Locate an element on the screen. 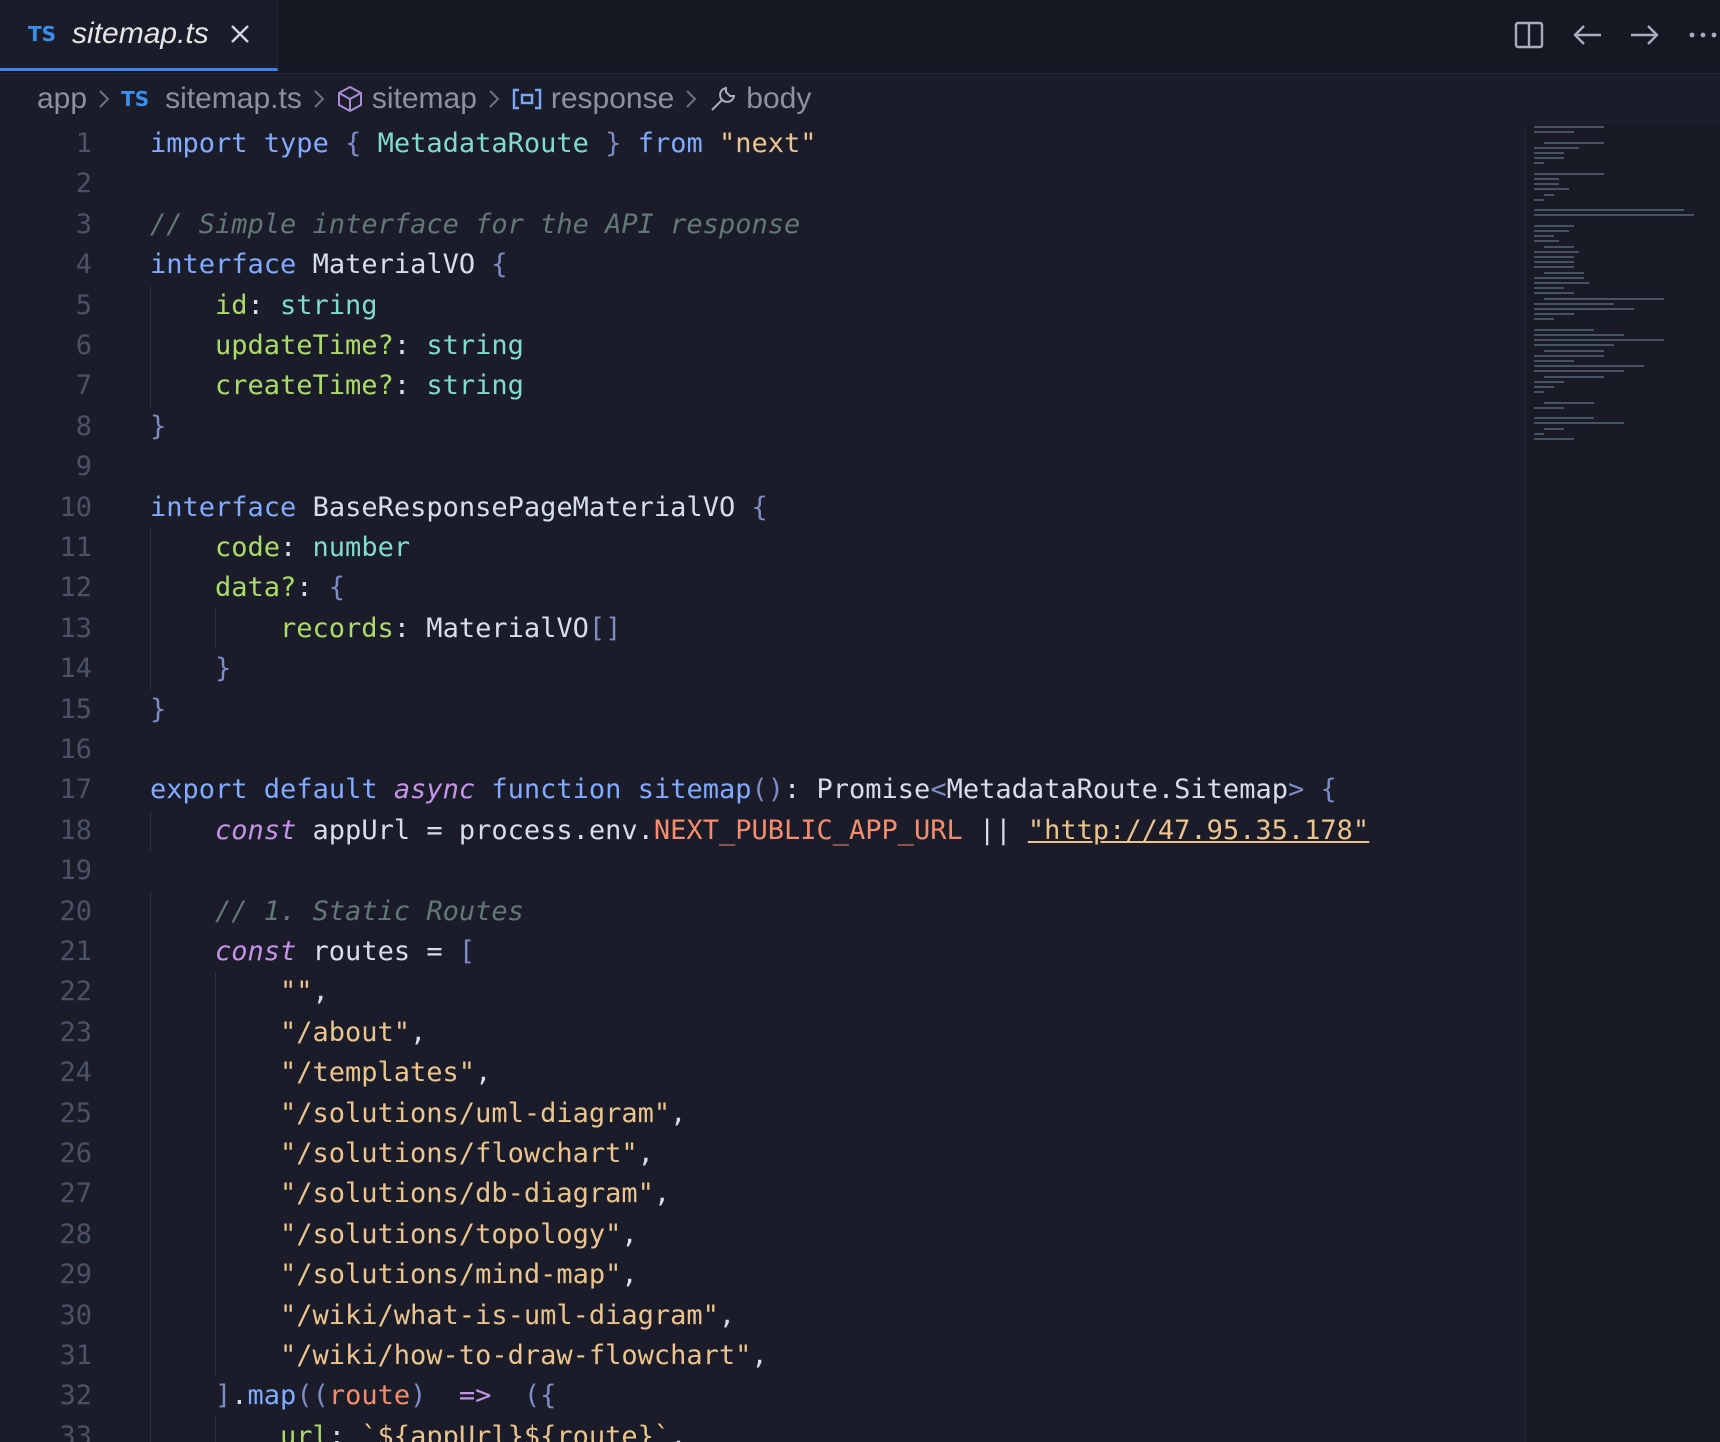 The image size is (1720, 1442). code-line: 15} is located at coordinates (760, 710).